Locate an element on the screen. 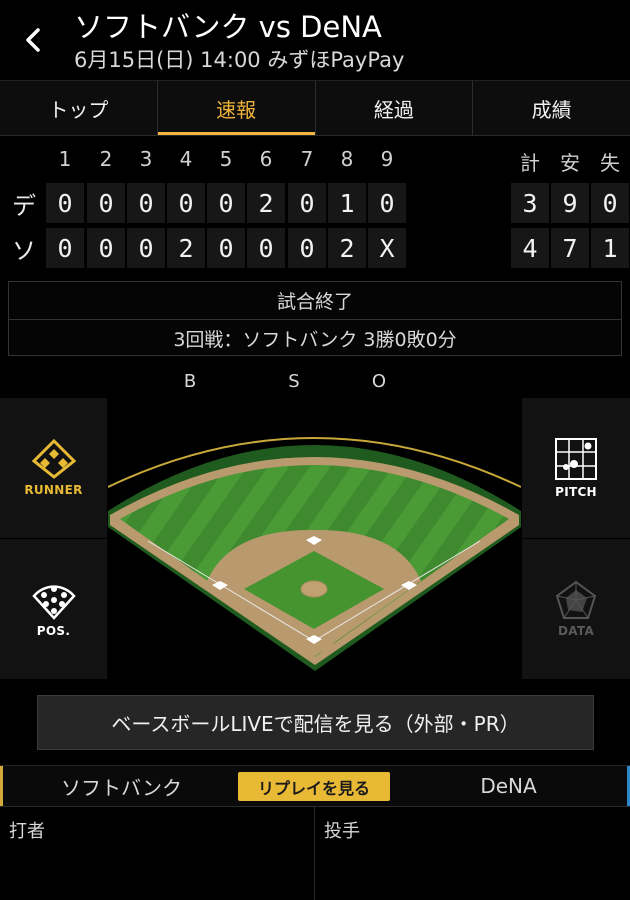 This screenshot has height=900, width=630. team-selector-bar: ソフトバンク リプレイを見る DeNA is located at coordinates (315, 786).